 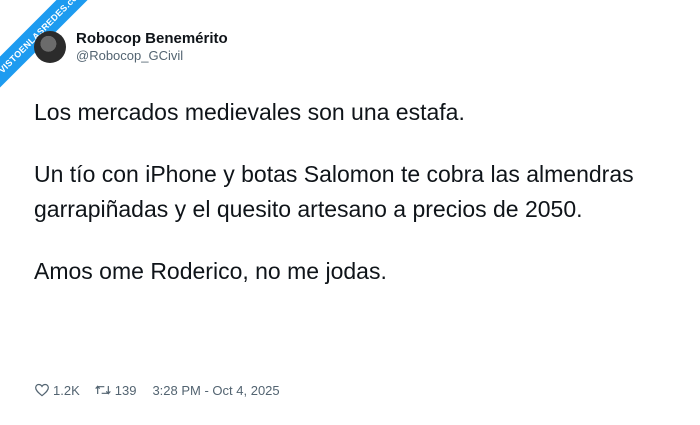 I want to click on tweet-timestamp: 3:28 PM - Oct 4, 2025, so click(x=215, y=390).